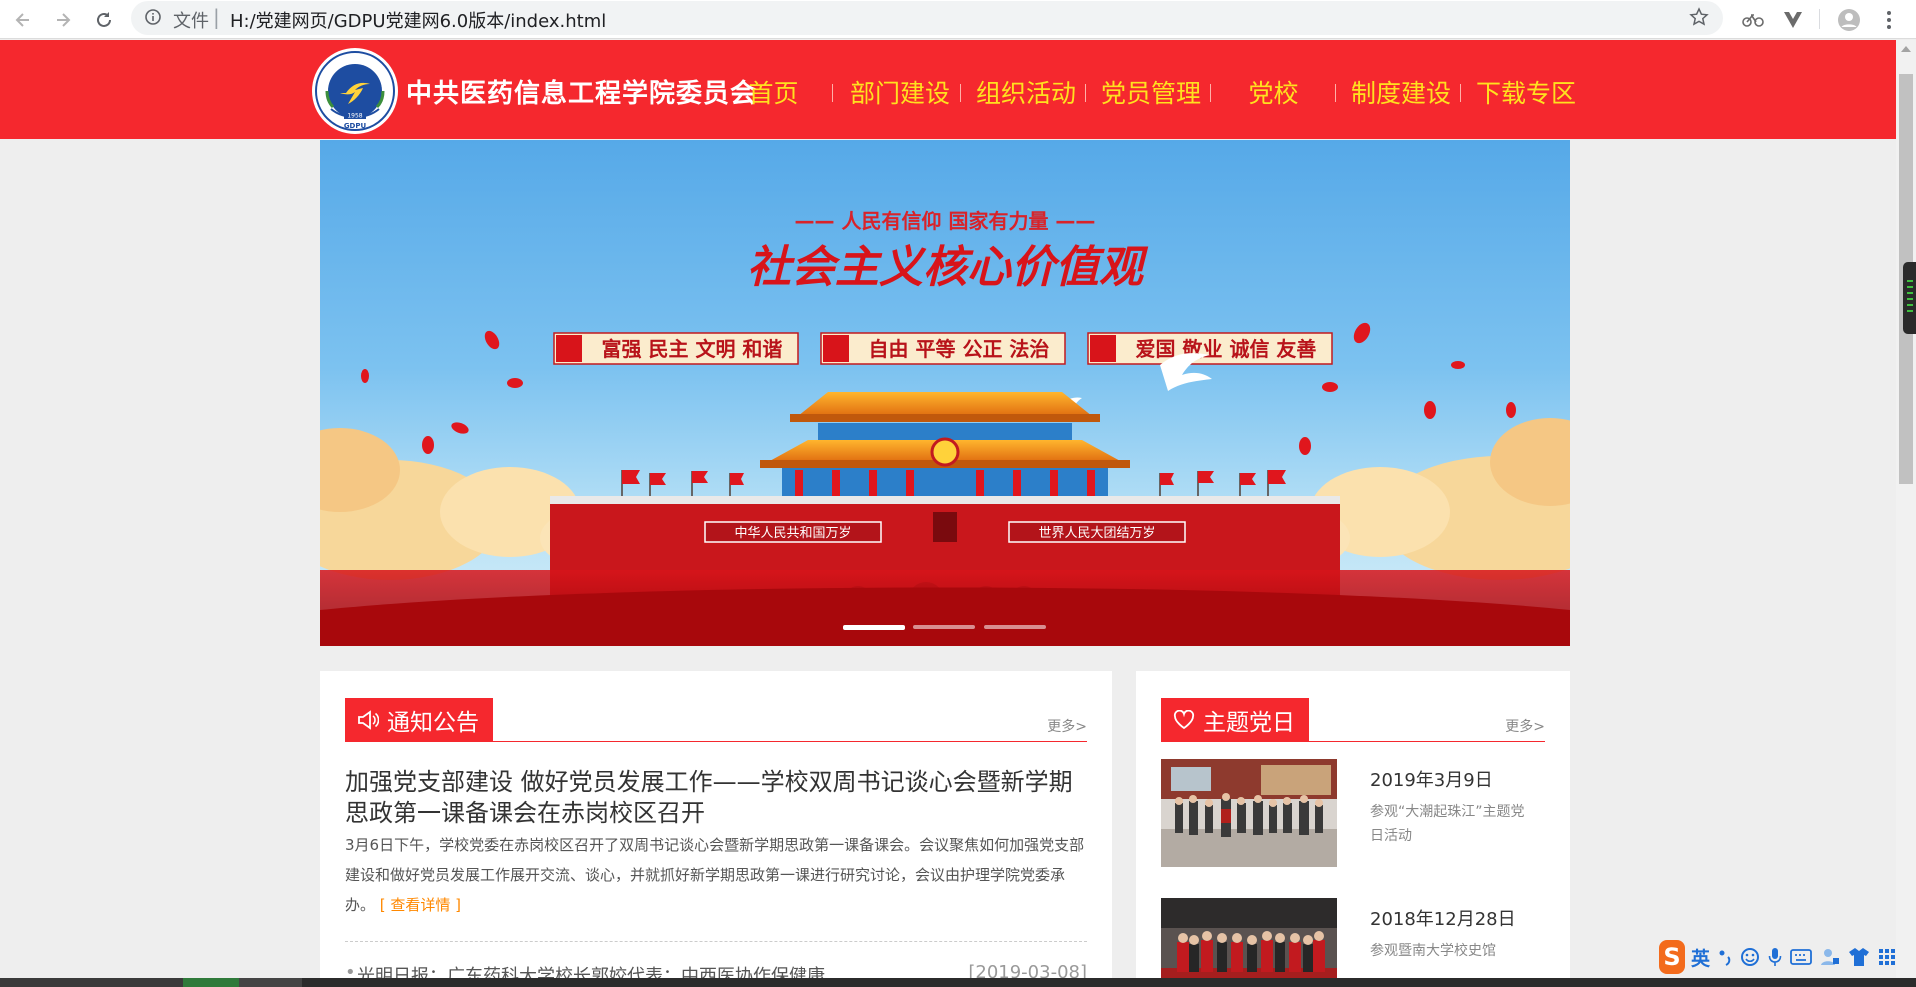  I want to click on emoji-icon, so click(1750, 957).